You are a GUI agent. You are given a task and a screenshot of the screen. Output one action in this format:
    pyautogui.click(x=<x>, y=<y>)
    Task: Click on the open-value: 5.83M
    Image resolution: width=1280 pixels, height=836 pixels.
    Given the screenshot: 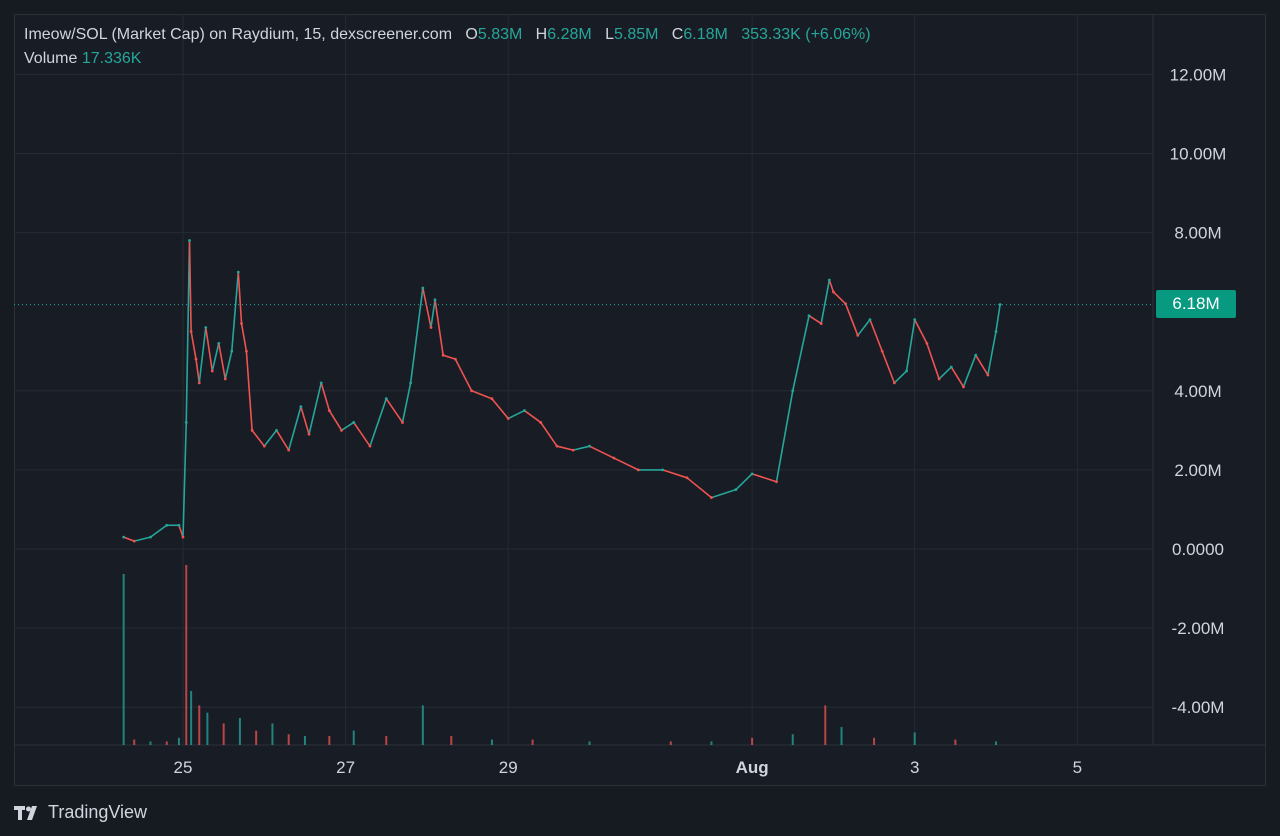 What is the action you would take?
    pyautogui.click(x=500, y=34)
    